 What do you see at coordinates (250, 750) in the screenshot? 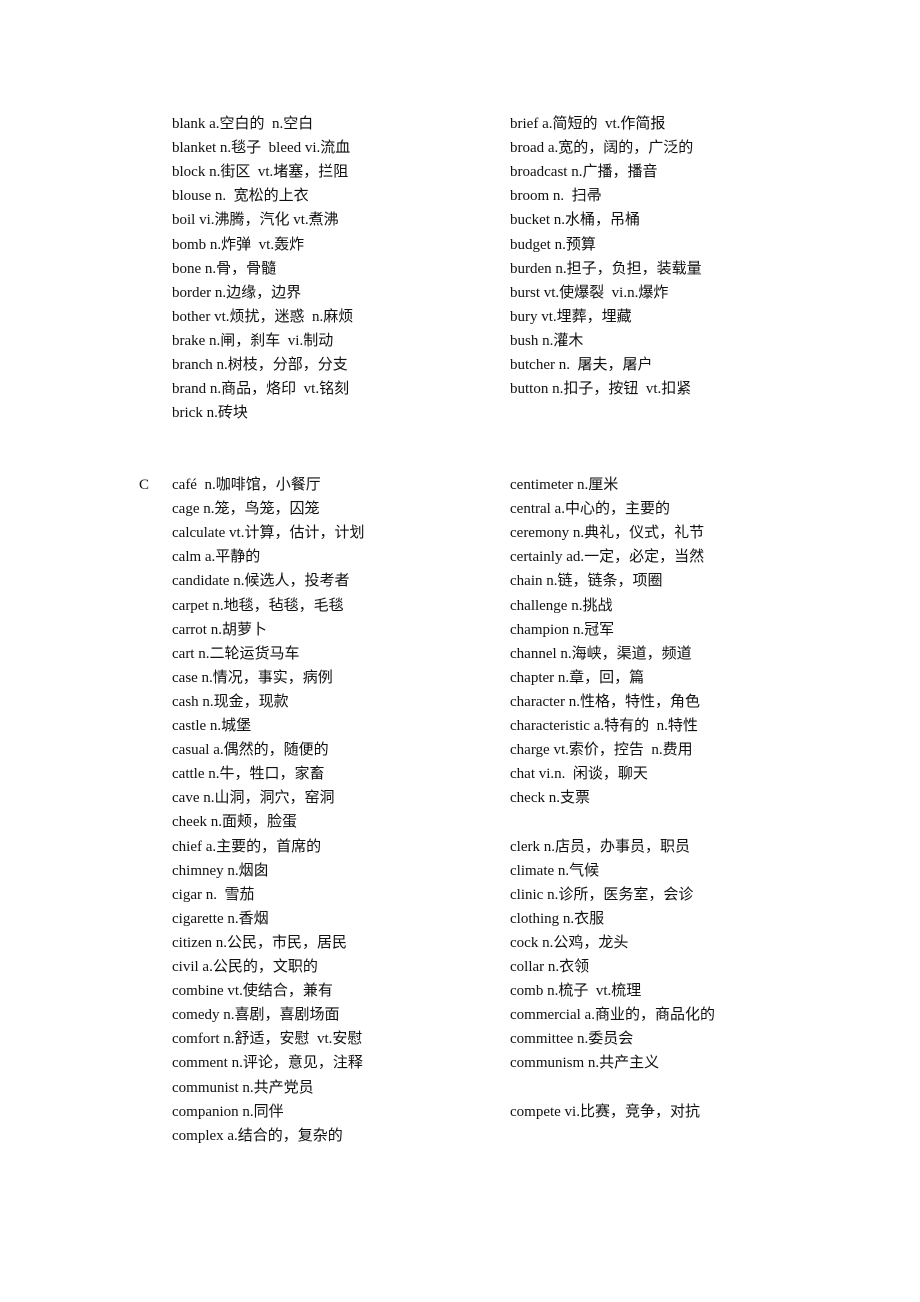
I see `vocab-entry: casual a.偶然的，随便的` at bounding box center [250, 750].